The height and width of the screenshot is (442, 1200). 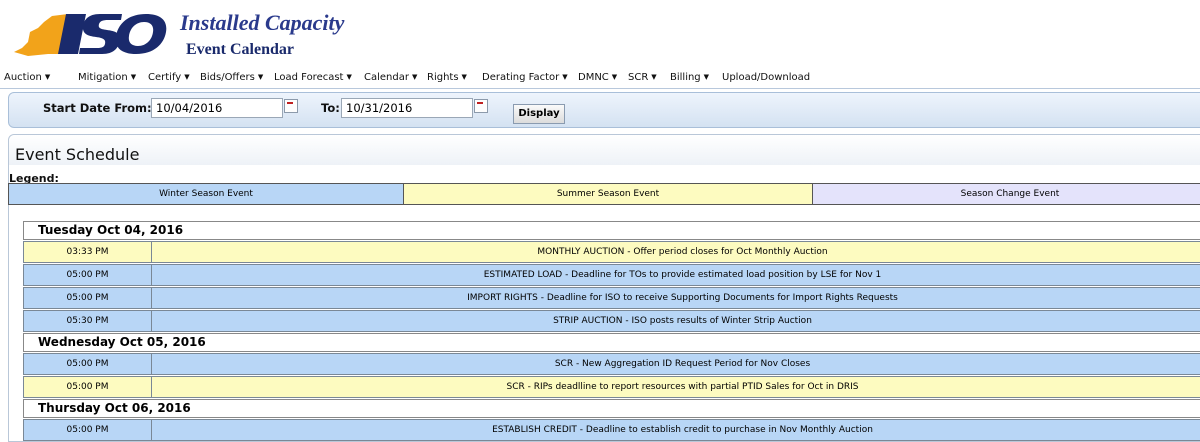 I want to click on menu-scr: SCR ▼, so click(x=642, y=77).